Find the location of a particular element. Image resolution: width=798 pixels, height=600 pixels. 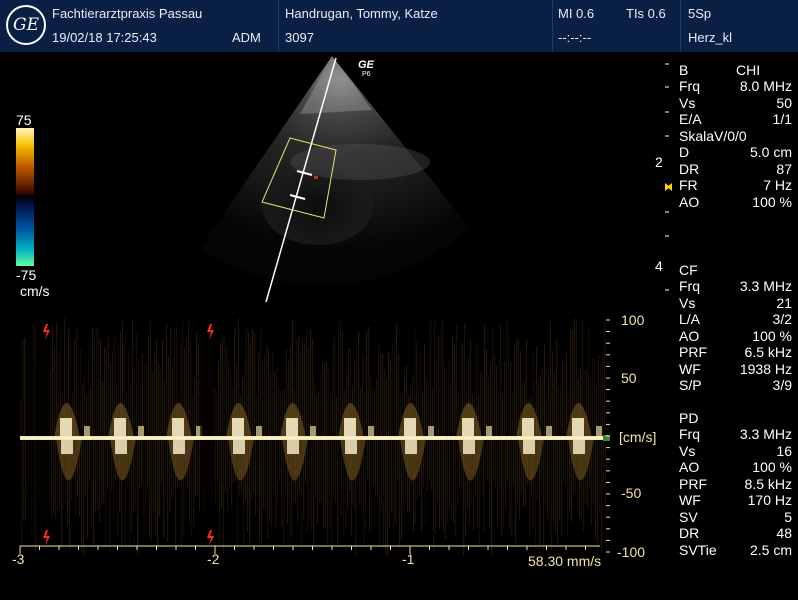

probe-sub-marker: P6 is located at coordinates (366, 74).